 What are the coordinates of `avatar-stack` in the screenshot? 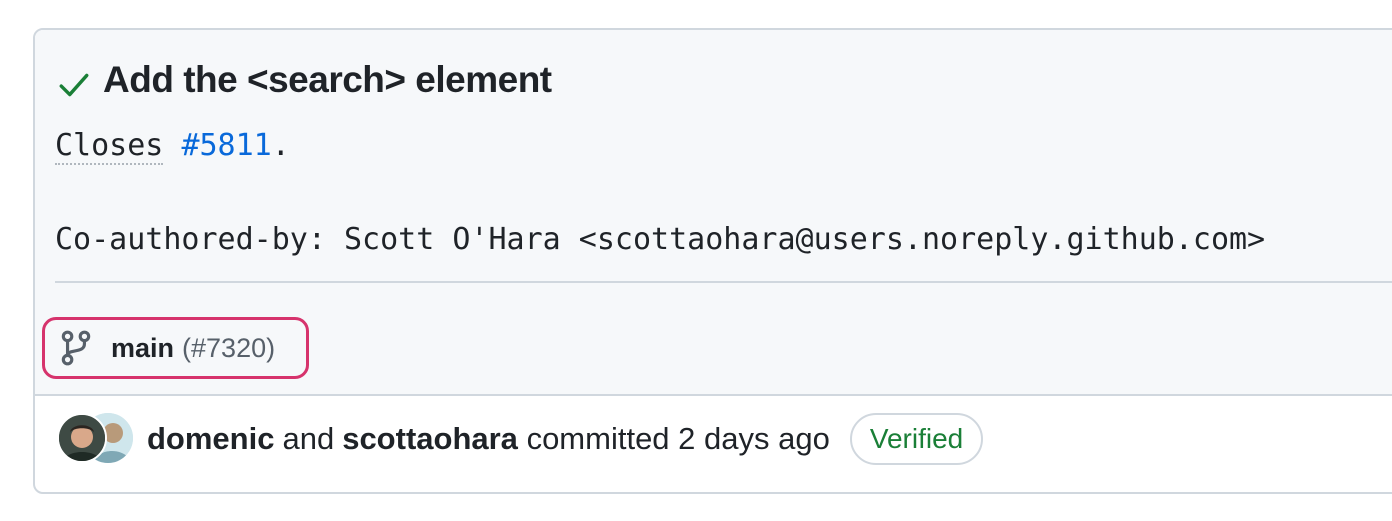 It's located at (96, 439).